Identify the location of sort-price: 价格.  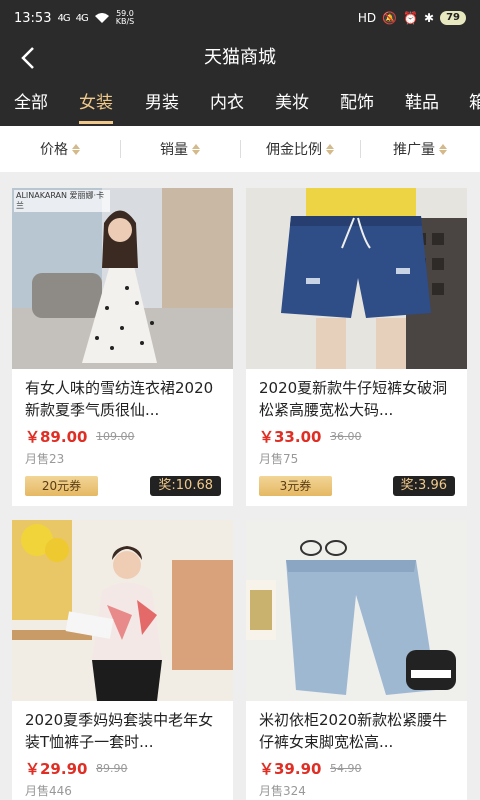
(60, 149).